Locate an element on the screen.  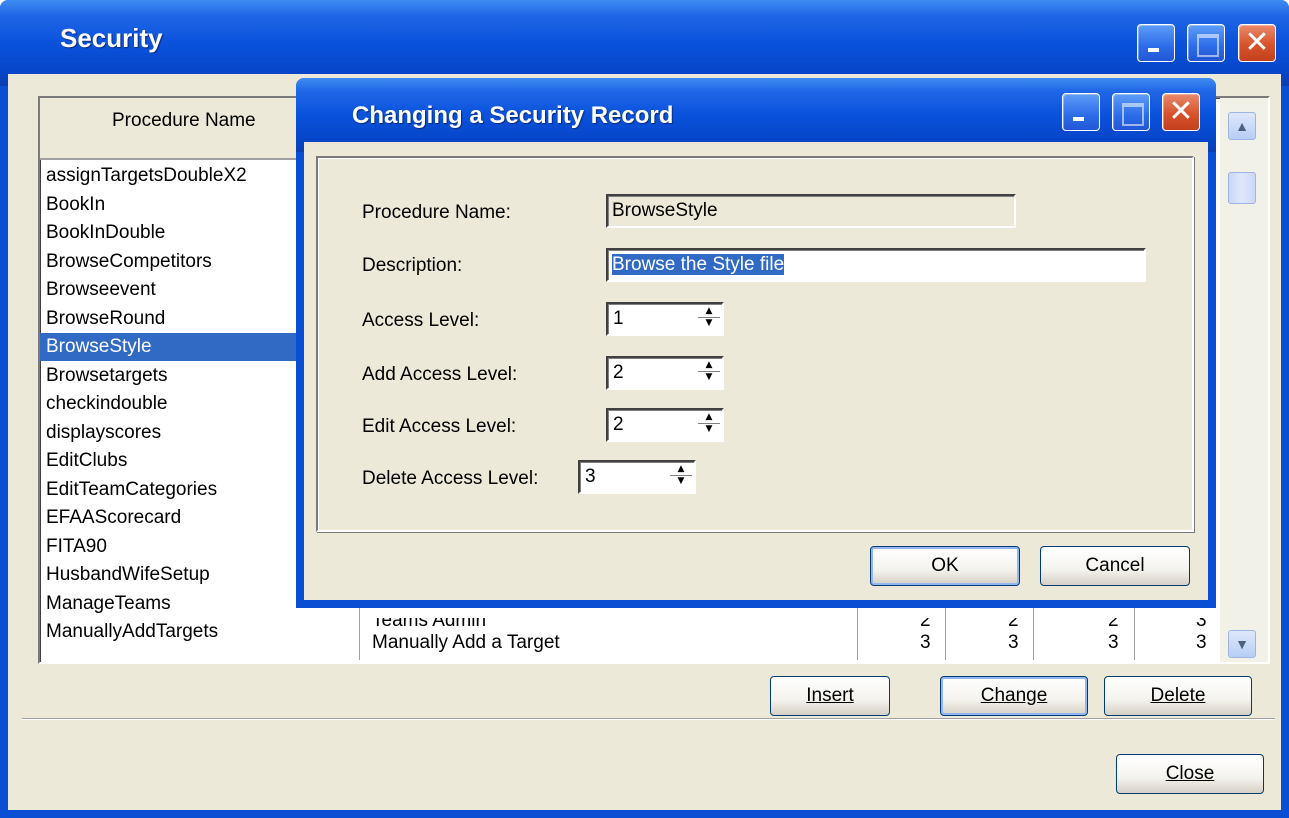
add-access-level-value: 2 is located at coordinates (618, 372).